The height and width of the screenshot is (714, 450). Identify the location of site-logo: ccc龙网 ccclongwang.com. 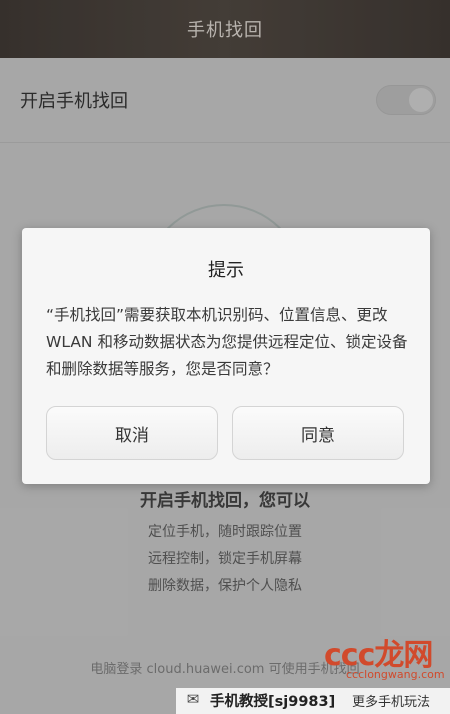
(382, 658).